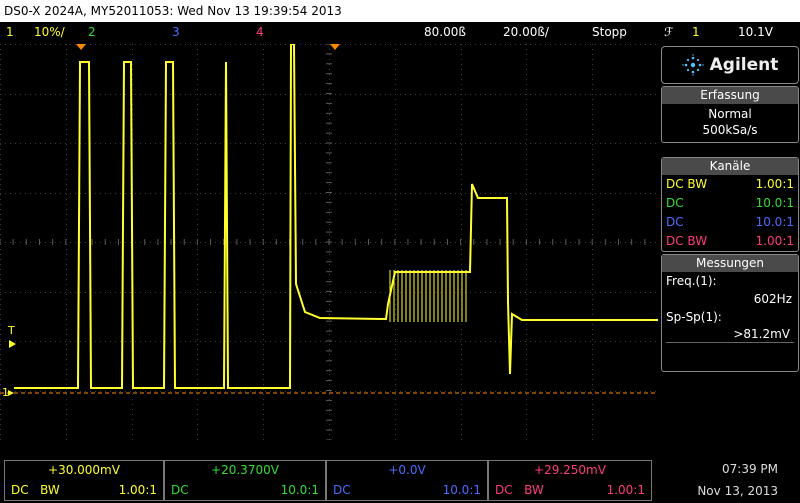  Describe the element at coordinates (526, 32) in the screenshot. I see `time-scale: 20.00ß/` at that location.